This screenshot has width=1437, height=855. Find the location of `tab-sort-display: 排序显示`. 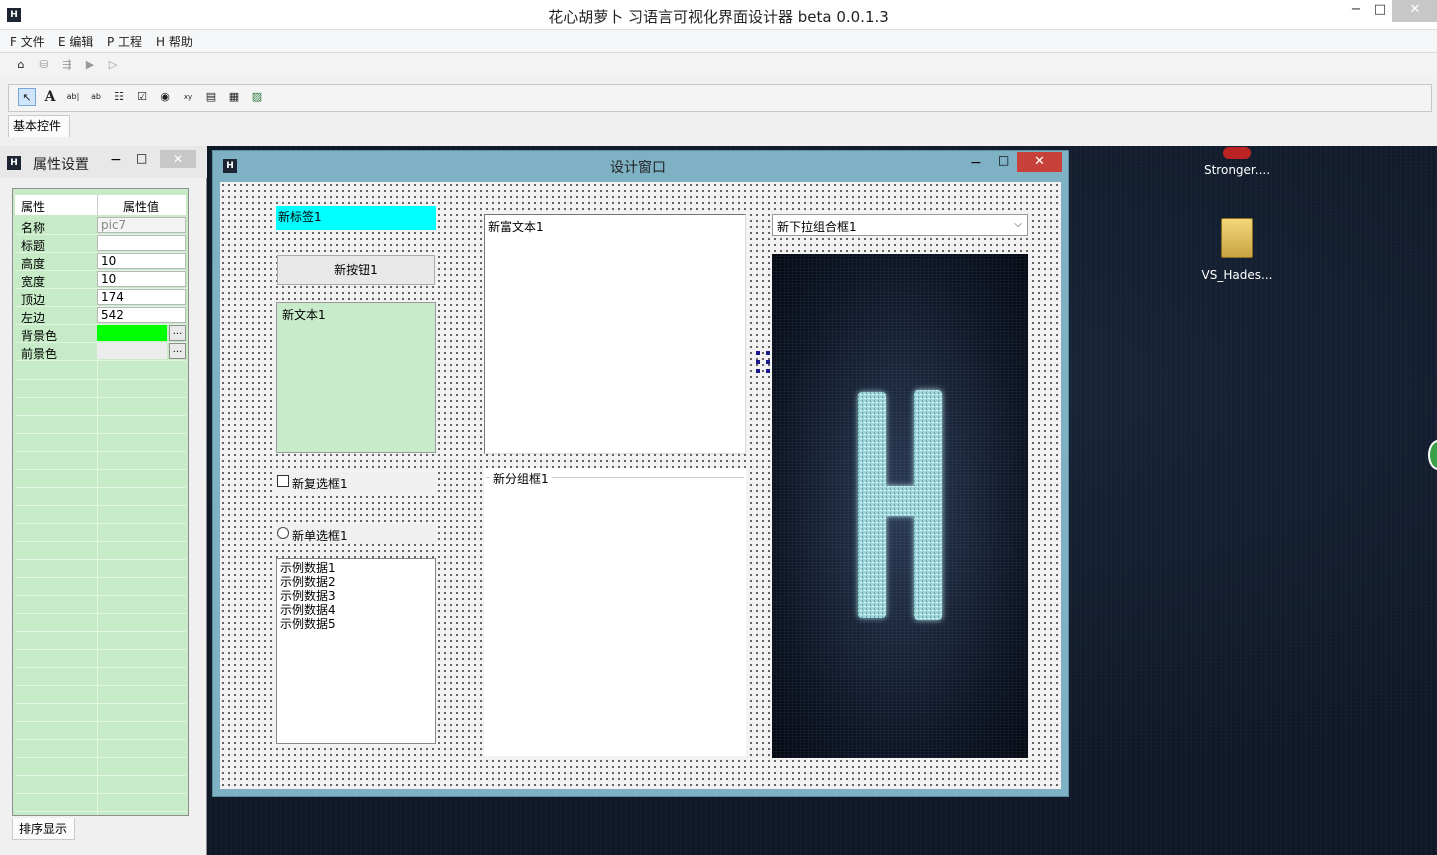

tab-sort-display: 排序显示 is located at coordinates (43, 829).